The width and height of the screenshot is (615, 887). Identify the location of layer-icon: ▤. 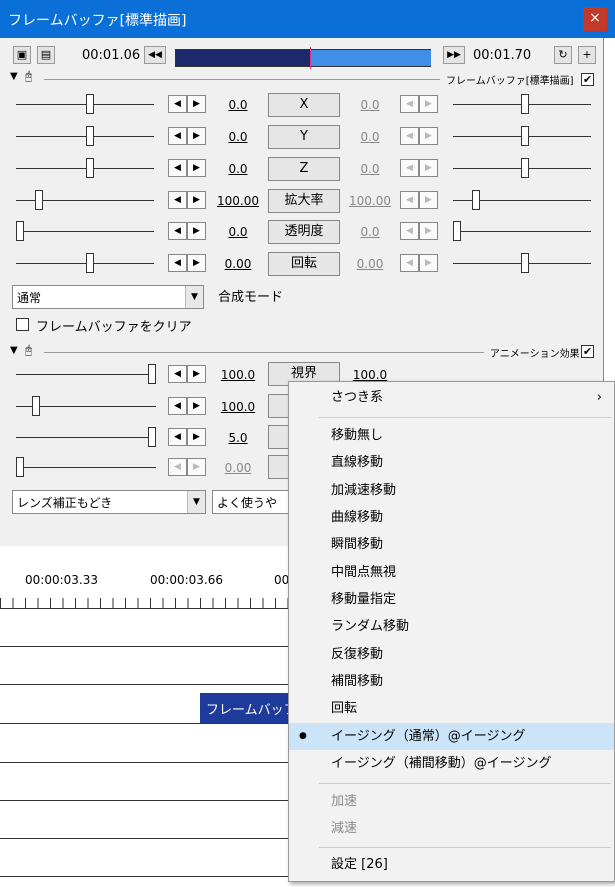
(46, 55).